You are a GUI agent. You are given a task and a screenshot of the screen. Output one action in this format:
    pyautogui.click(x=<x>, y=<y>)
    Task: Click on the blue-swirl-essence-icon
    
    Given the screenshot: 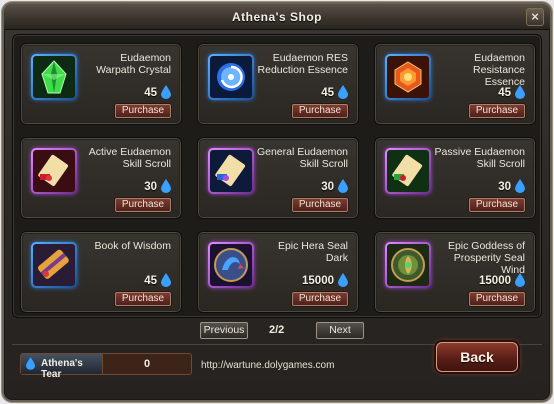 What is the action you would take?
    pyautogui.click(x=231, y=77)
    